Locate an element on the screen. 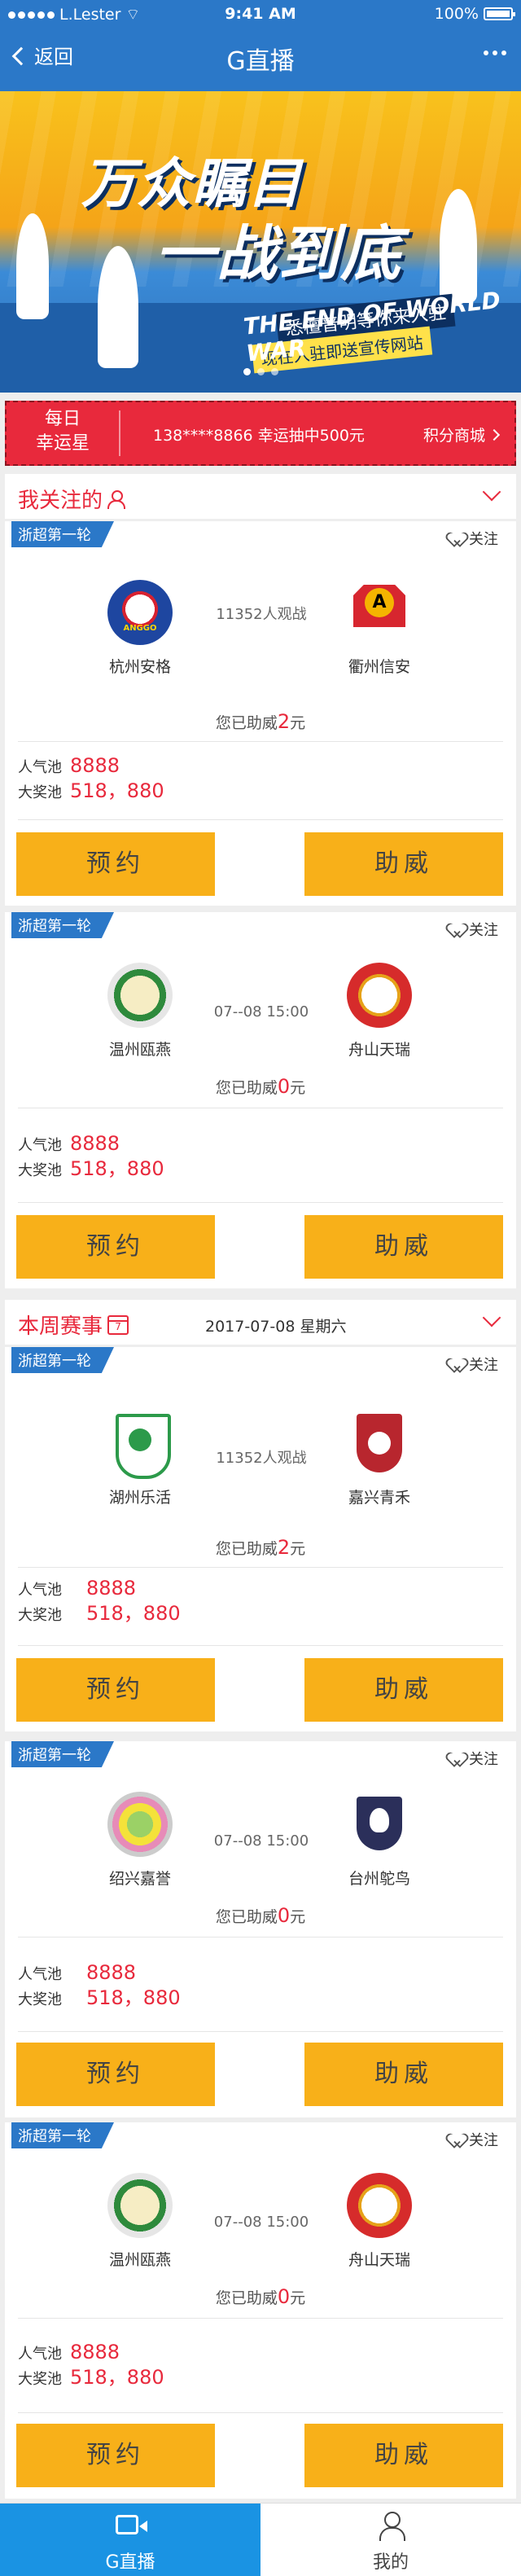  nav-bar: 返回 G直播 is located at coordinates (260, 57).